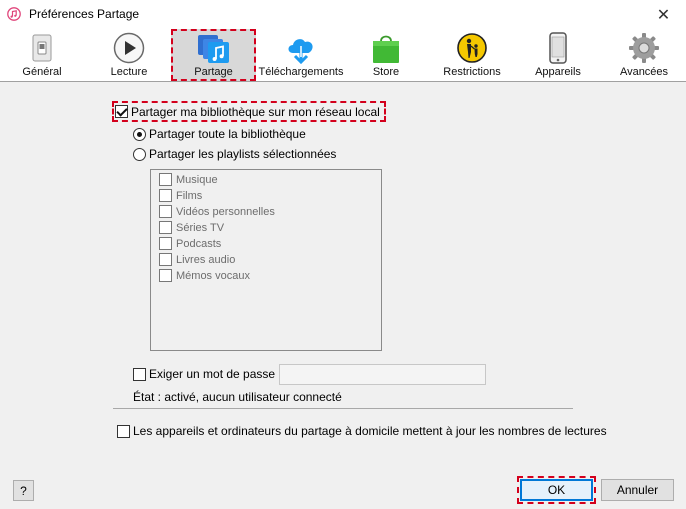  What do you see at coordinates (42, 48) in the screenshot?
I see `phone-switch-icon` at bounding box center [42, 48].